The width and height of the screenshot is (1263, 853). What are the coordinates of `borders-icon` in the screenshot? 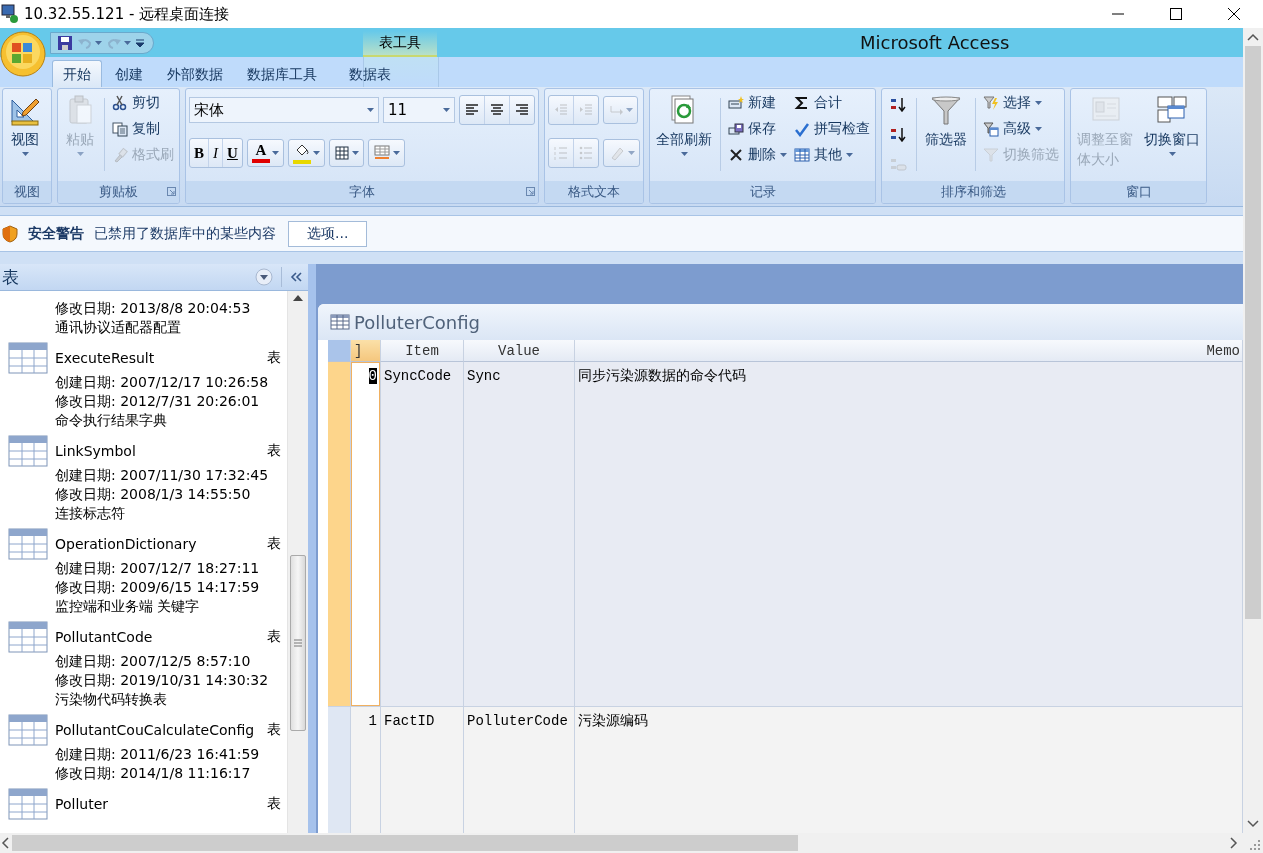 It's located at (341, 153).